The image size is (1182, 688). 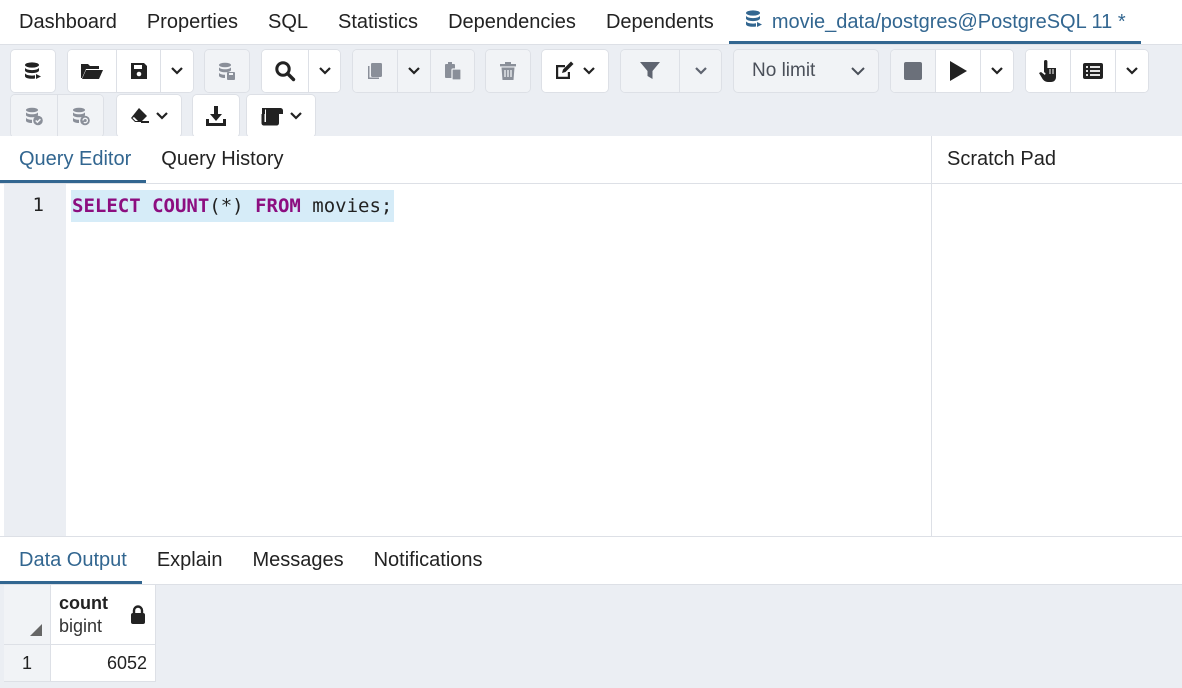 What do you see at coordinates (222, 159) in the screenshot?
I see `tab-query-history: Query History` at bounding box center [222, 159].